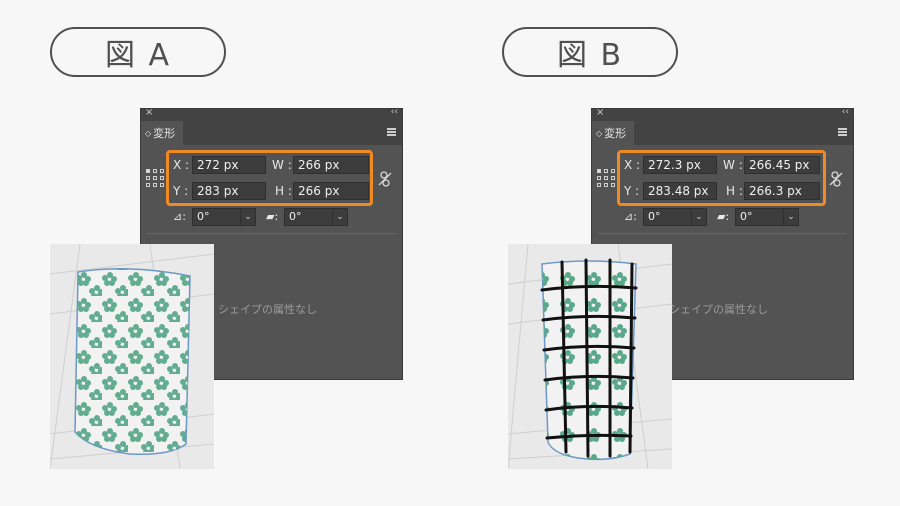 The width and height of the screenshot is (900, 506). I want to click on figure-b-label-text: 図 B, so click(590, 55).